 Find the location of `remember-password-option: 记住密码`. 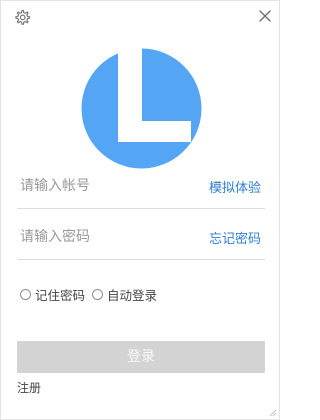

remember-password-option: 记住密码 is located at coordinates (52, 294).